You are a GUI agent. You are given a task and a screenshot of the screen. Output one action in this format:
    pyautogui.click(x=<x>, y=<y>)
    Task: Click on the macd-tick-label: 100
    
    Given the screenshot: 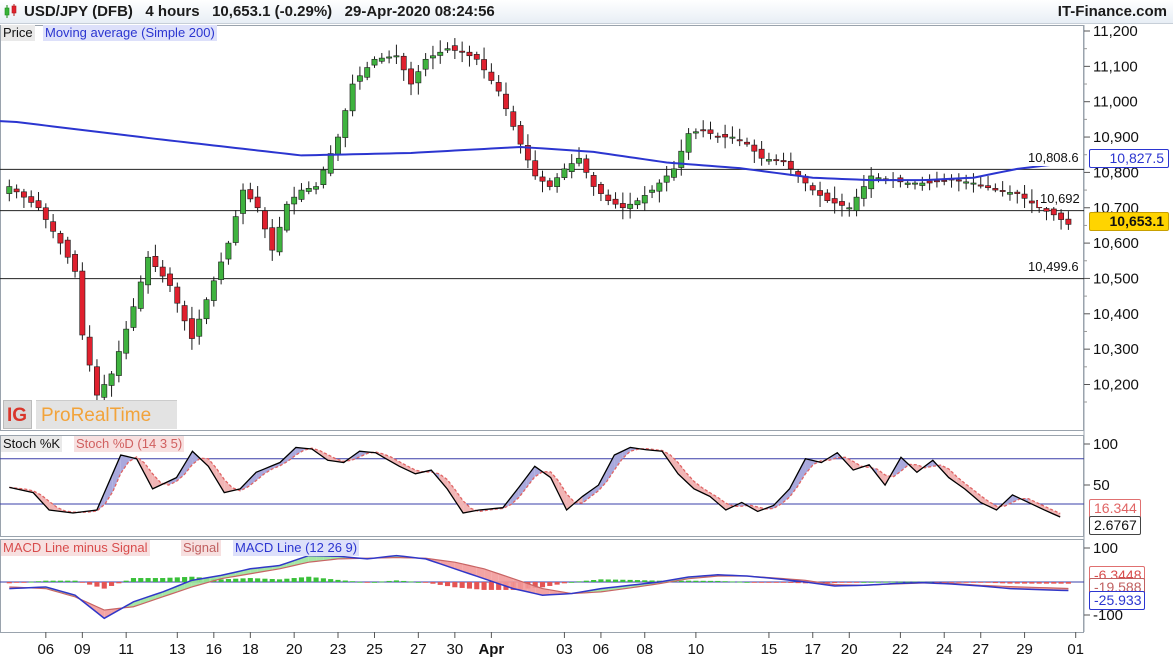 What is the action you would take?
    pyautogui.click(x=1105, y=548)
    